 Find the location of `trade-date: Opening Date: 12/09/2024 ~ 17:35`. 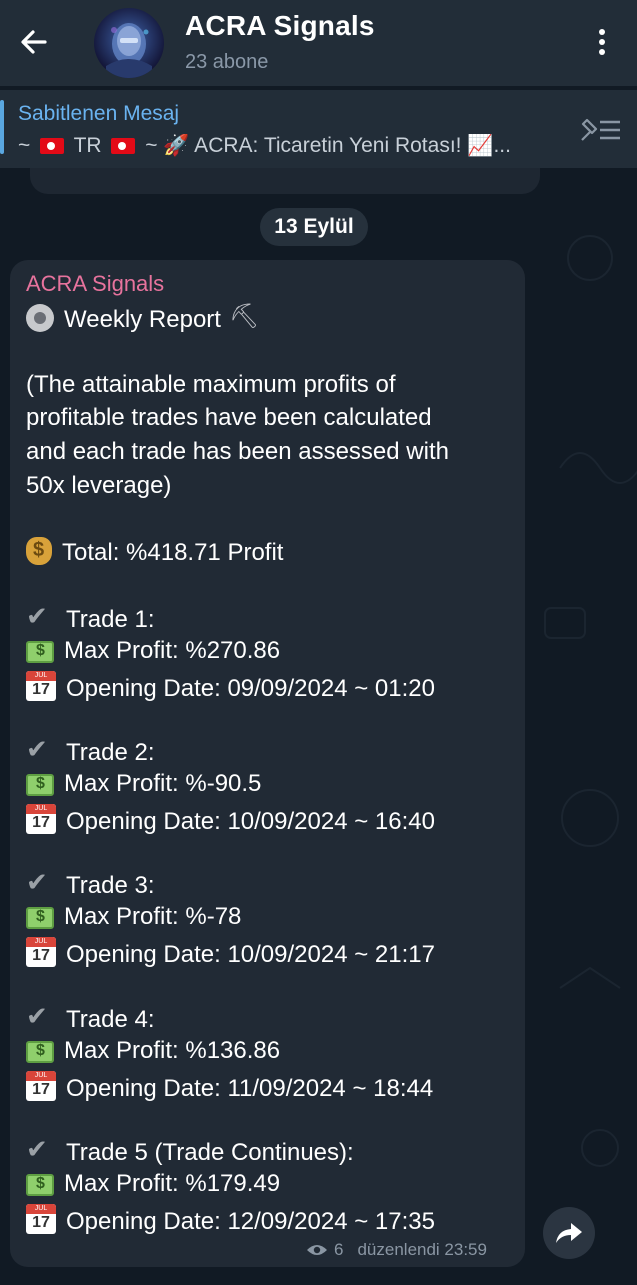

trade-date: Opening Date: 12/09/2024 ~ 17:35 is located at coordinates (250, 1221).